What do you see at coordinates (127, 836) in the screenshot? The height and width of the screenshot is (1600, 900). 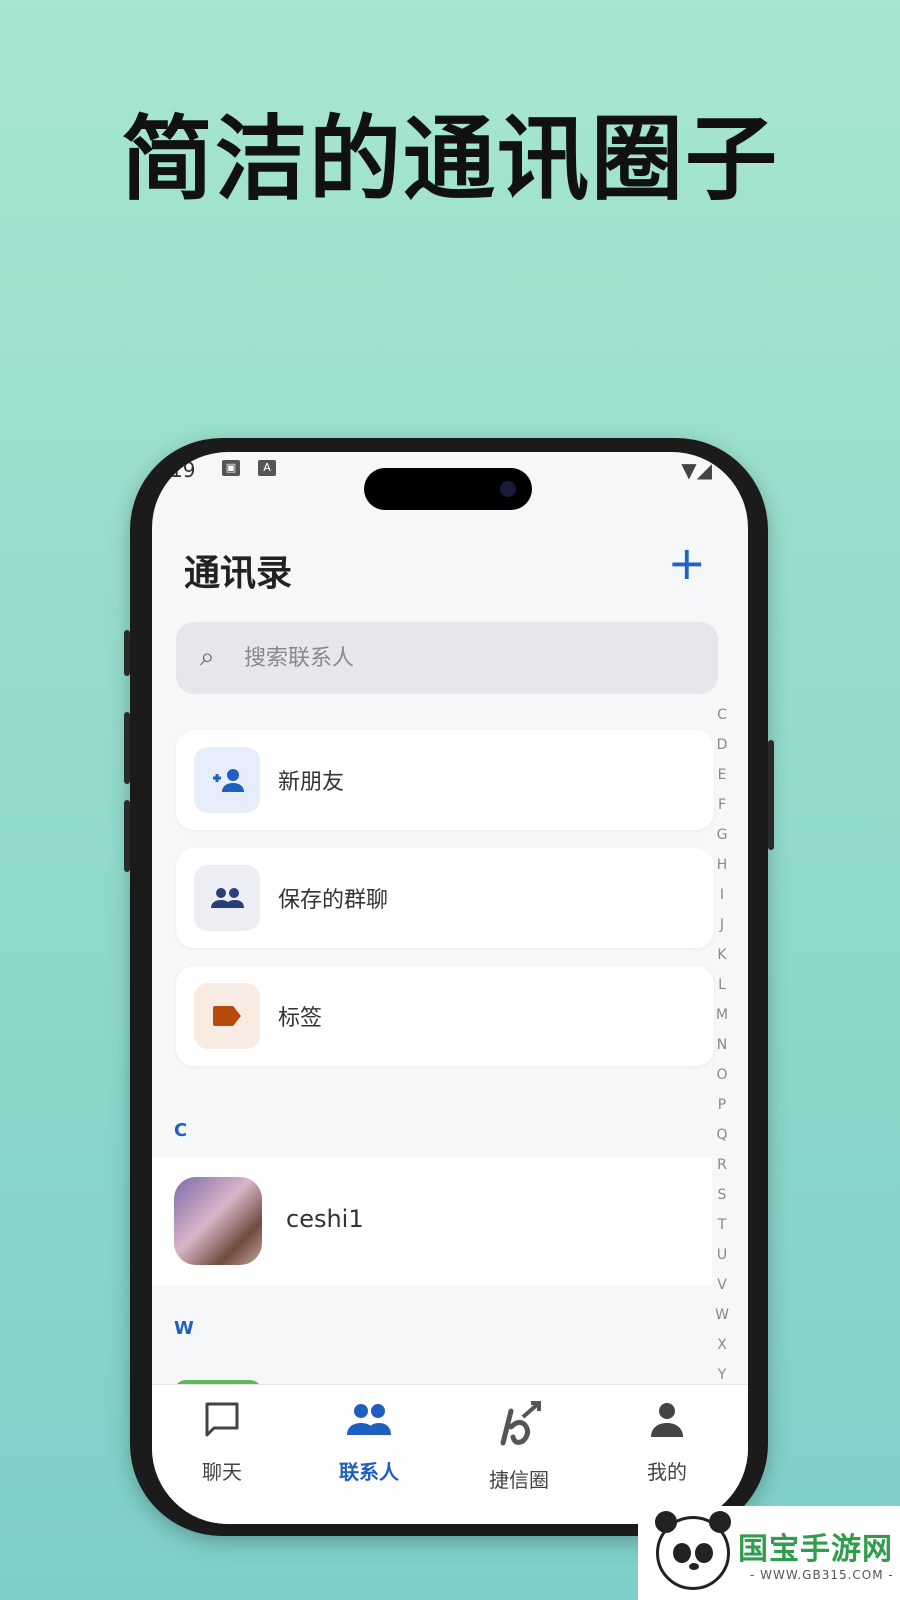 I see `phone-volume-down` at bounding box center [127, 836].